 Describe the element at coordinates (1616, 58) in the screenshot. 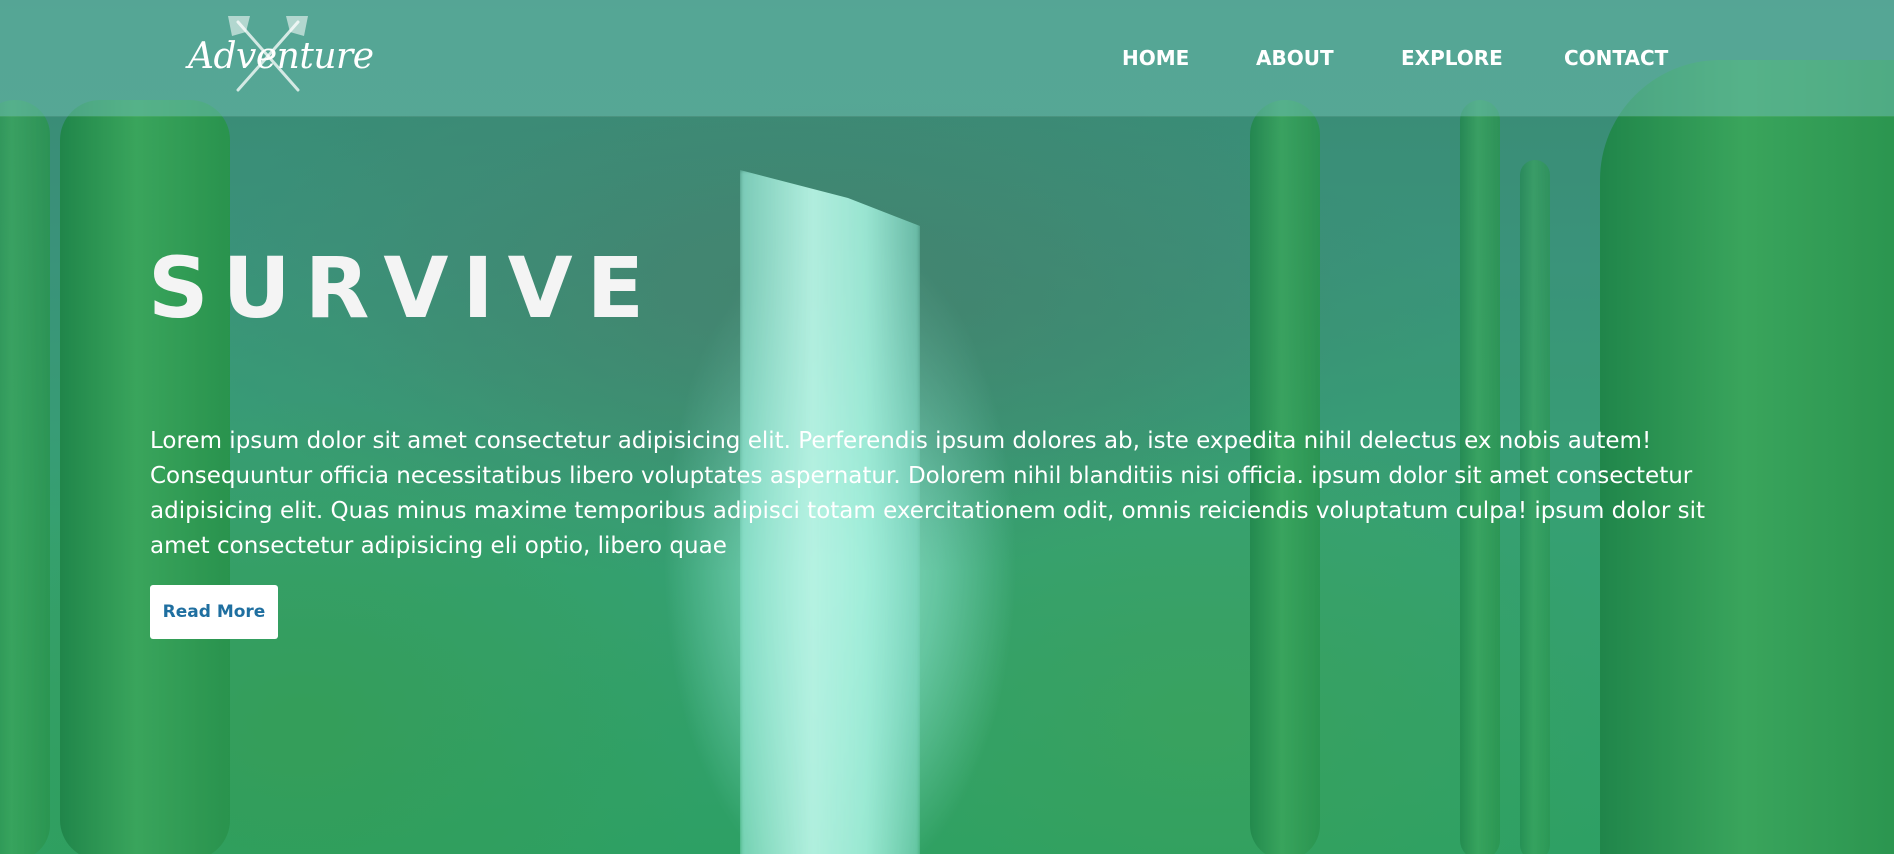

I see `nav-contact: CONTACT` at that location.